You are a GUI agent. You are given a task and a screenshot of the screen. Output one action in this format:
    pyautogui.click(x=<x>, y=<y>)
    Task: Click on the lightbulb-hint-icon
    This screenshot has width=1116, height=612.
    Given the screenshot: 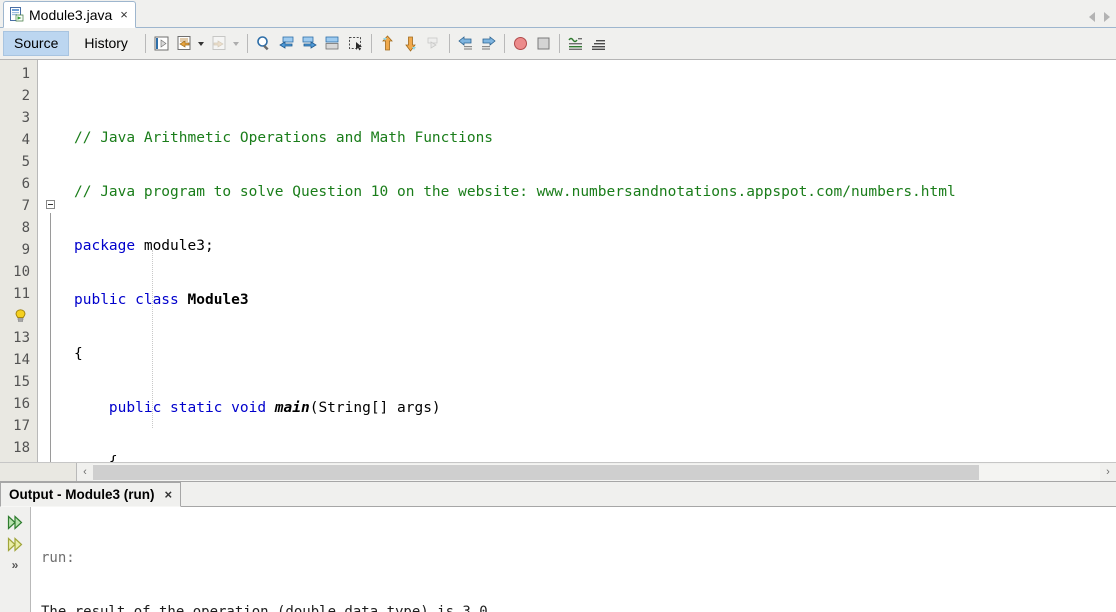 What is the action you would take?
    pyautogui.click(x=18, y=316)
    